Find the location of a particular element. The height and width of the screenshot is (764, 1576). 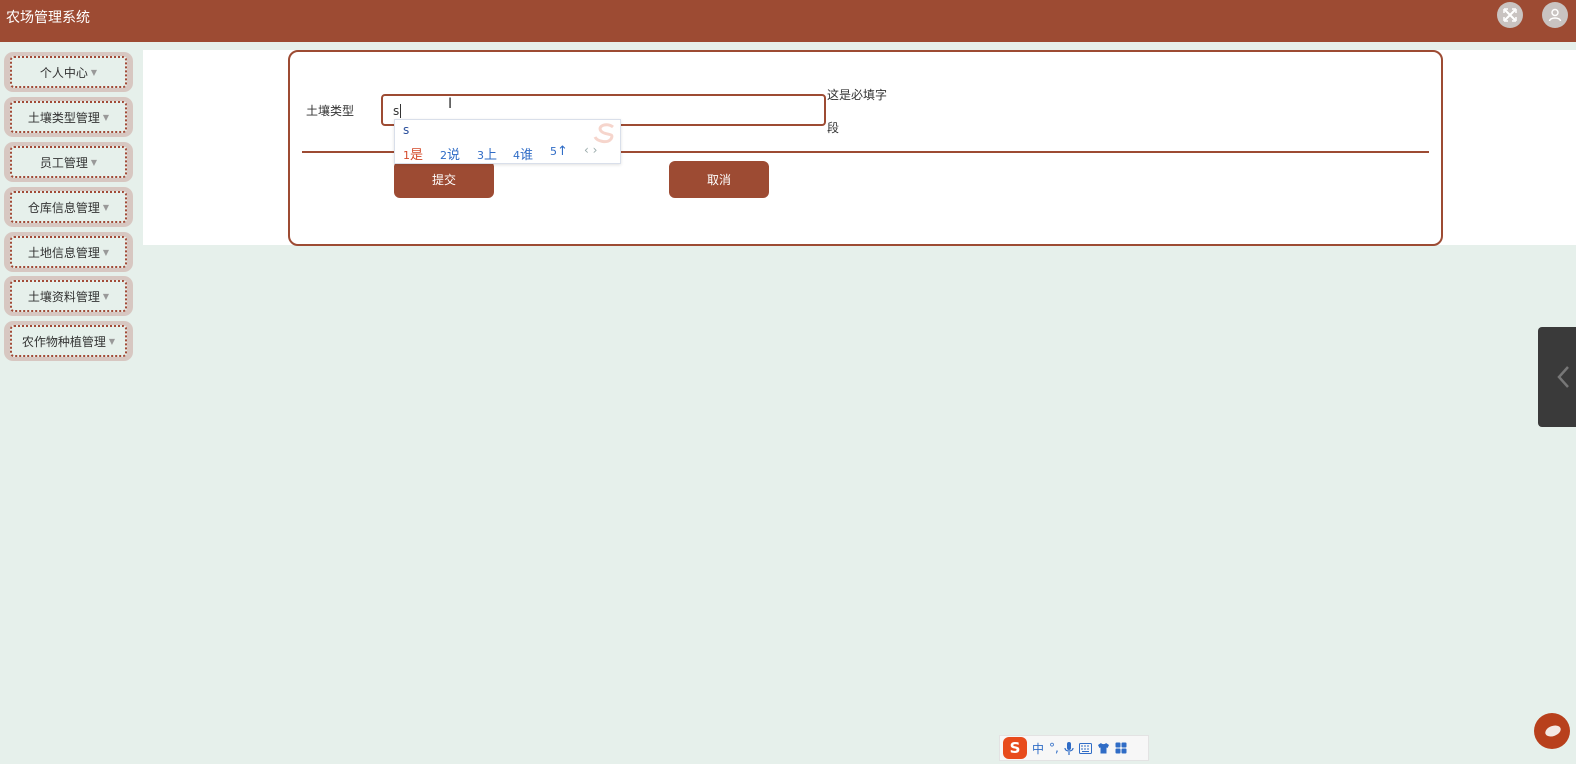

floating-assistant-icon is located at coordinates (1552, 731).